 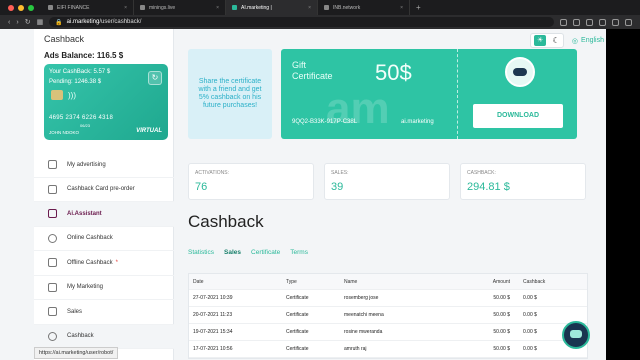 What do you see at coordinates (251, 181) in the screenshot?
I see `stat-activations: ACTIVATIONS: 76` at bounding box center [251, 181].